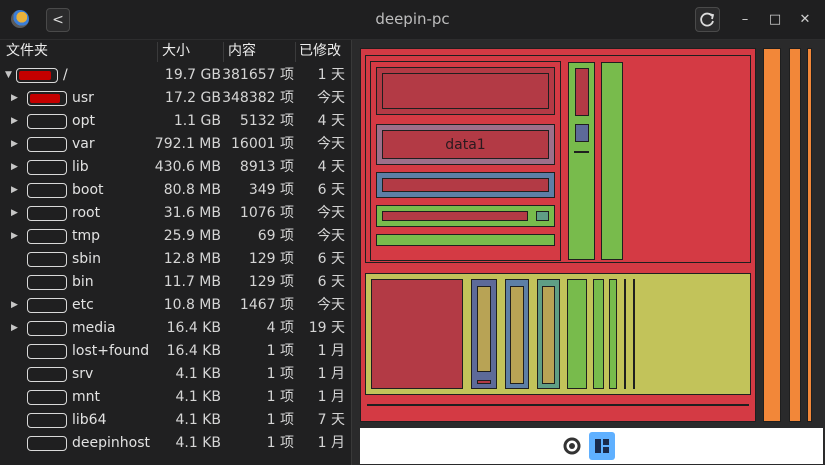 The height and width of the screenshot is (465, 825). What do you see at coordinates (176, 282) in the screenshot?
I see `table-row: bin 11.7 MB 129 项 6 天` at bounding box center [176, 282].